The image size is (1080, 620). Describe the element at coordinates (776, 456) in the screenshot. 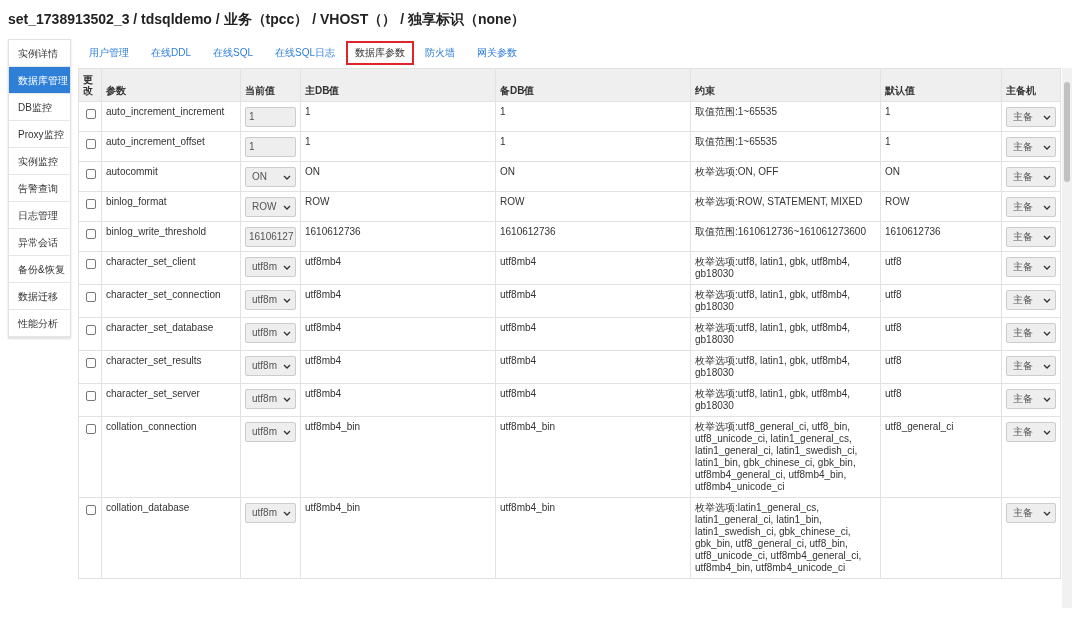

I see `table-cell: 枚举选项:utf8_general_ci, utf8_bin, utf8_unicode_ci, latin1_general_cs, latin1_general_ci, latin1_swedish_ci, latin1_bin, gbk_chinese_ci, gbk_bin, utf8mb4_general_ci, utf8mb4_bin, utf8mb4_unicode_ci` at that location.